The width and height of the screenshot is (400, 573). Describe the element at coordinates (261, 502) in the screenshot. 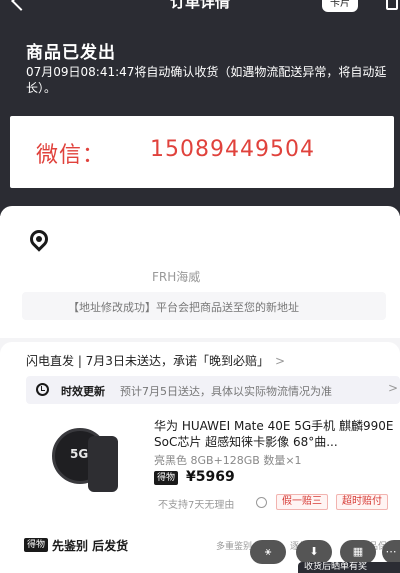

I see `info-icon` at that location.